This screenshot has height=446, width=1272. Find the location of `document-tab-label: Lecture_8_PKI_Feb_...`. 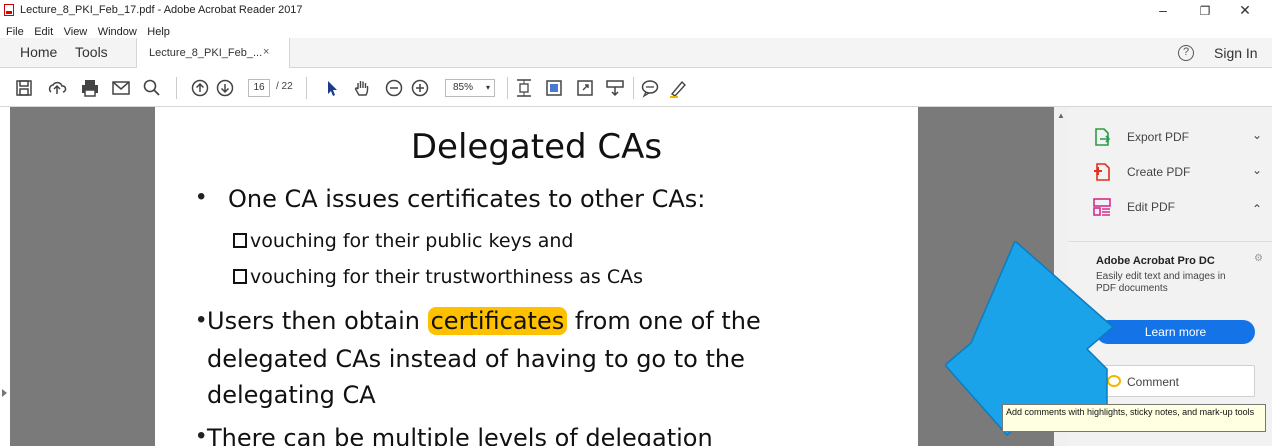

document-tab-label: Lecture_8_PKI_Feb_... is located at coordinates (206, 53).